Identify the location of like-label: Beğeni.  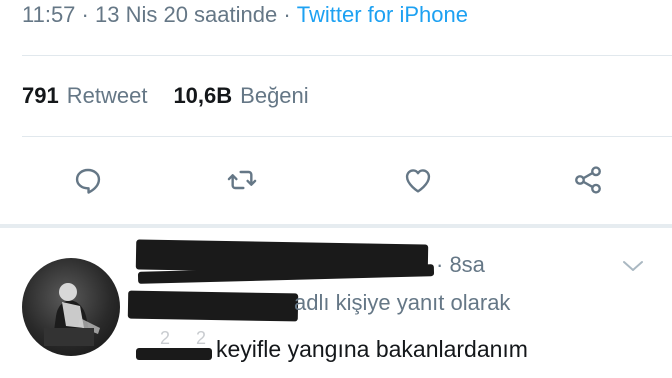
(274, 96).